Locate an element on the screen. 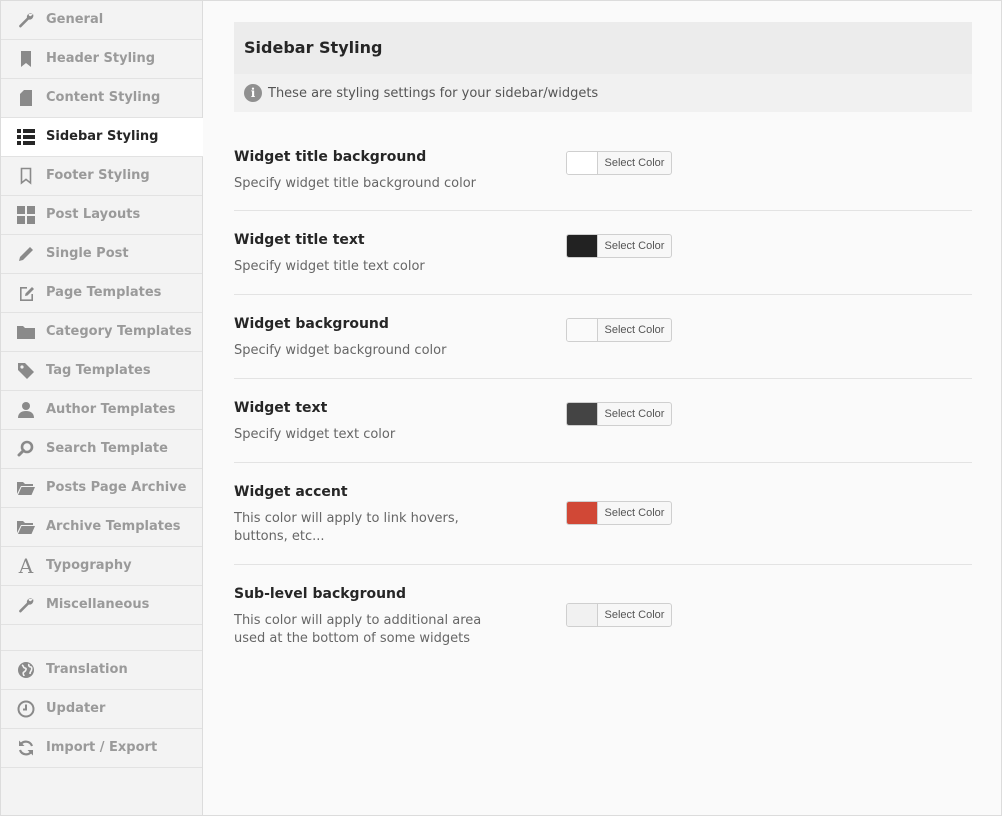 The width and height of the screenshot is (1002, 816). sidebar-item-label: Typography is located at coordinates (89, 565).